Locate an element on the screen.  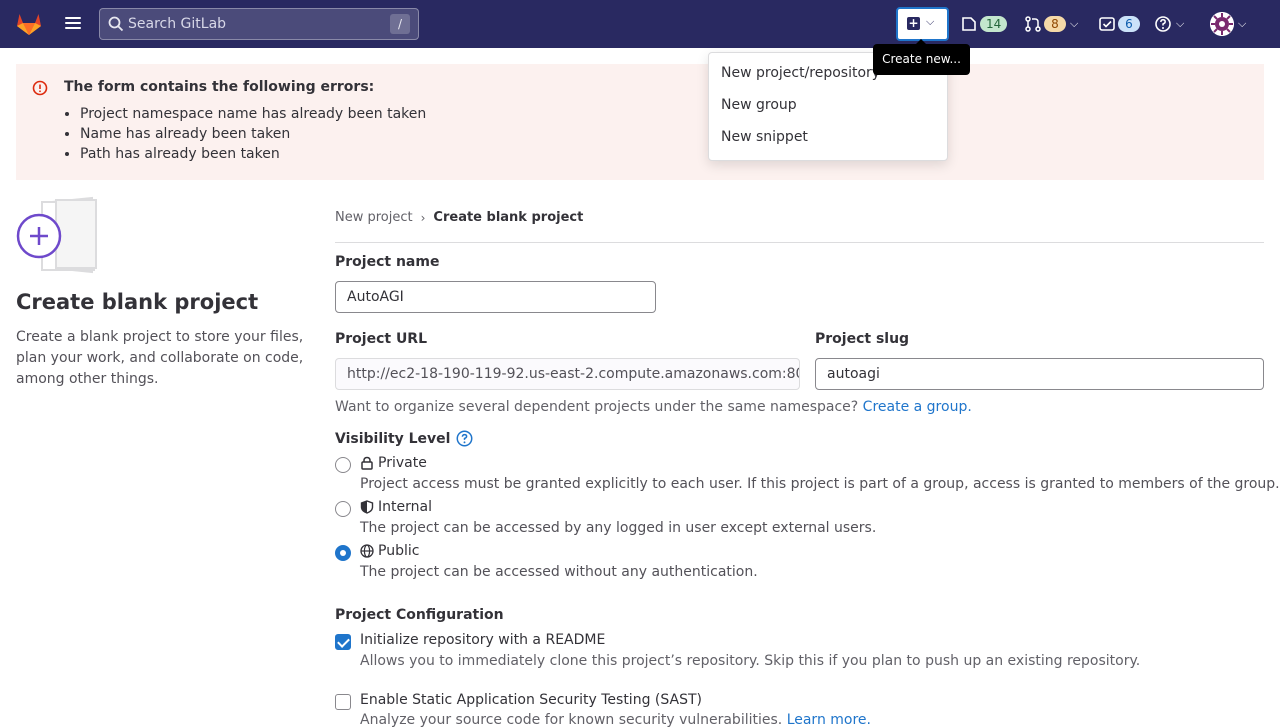
divider is located at coordinates (799, 242).